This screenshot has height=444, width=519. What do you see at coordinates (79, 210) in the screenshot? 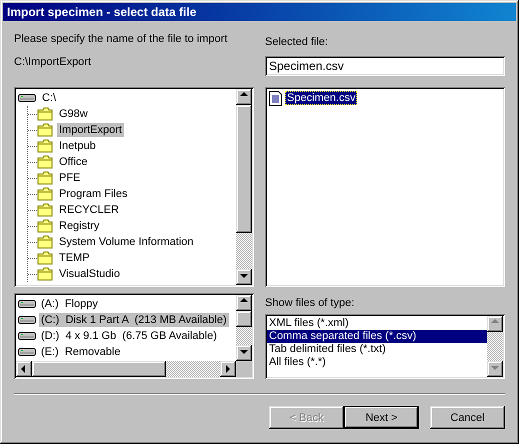
I see `tree-item: RECYCLER` at bounding box center [79, 210].